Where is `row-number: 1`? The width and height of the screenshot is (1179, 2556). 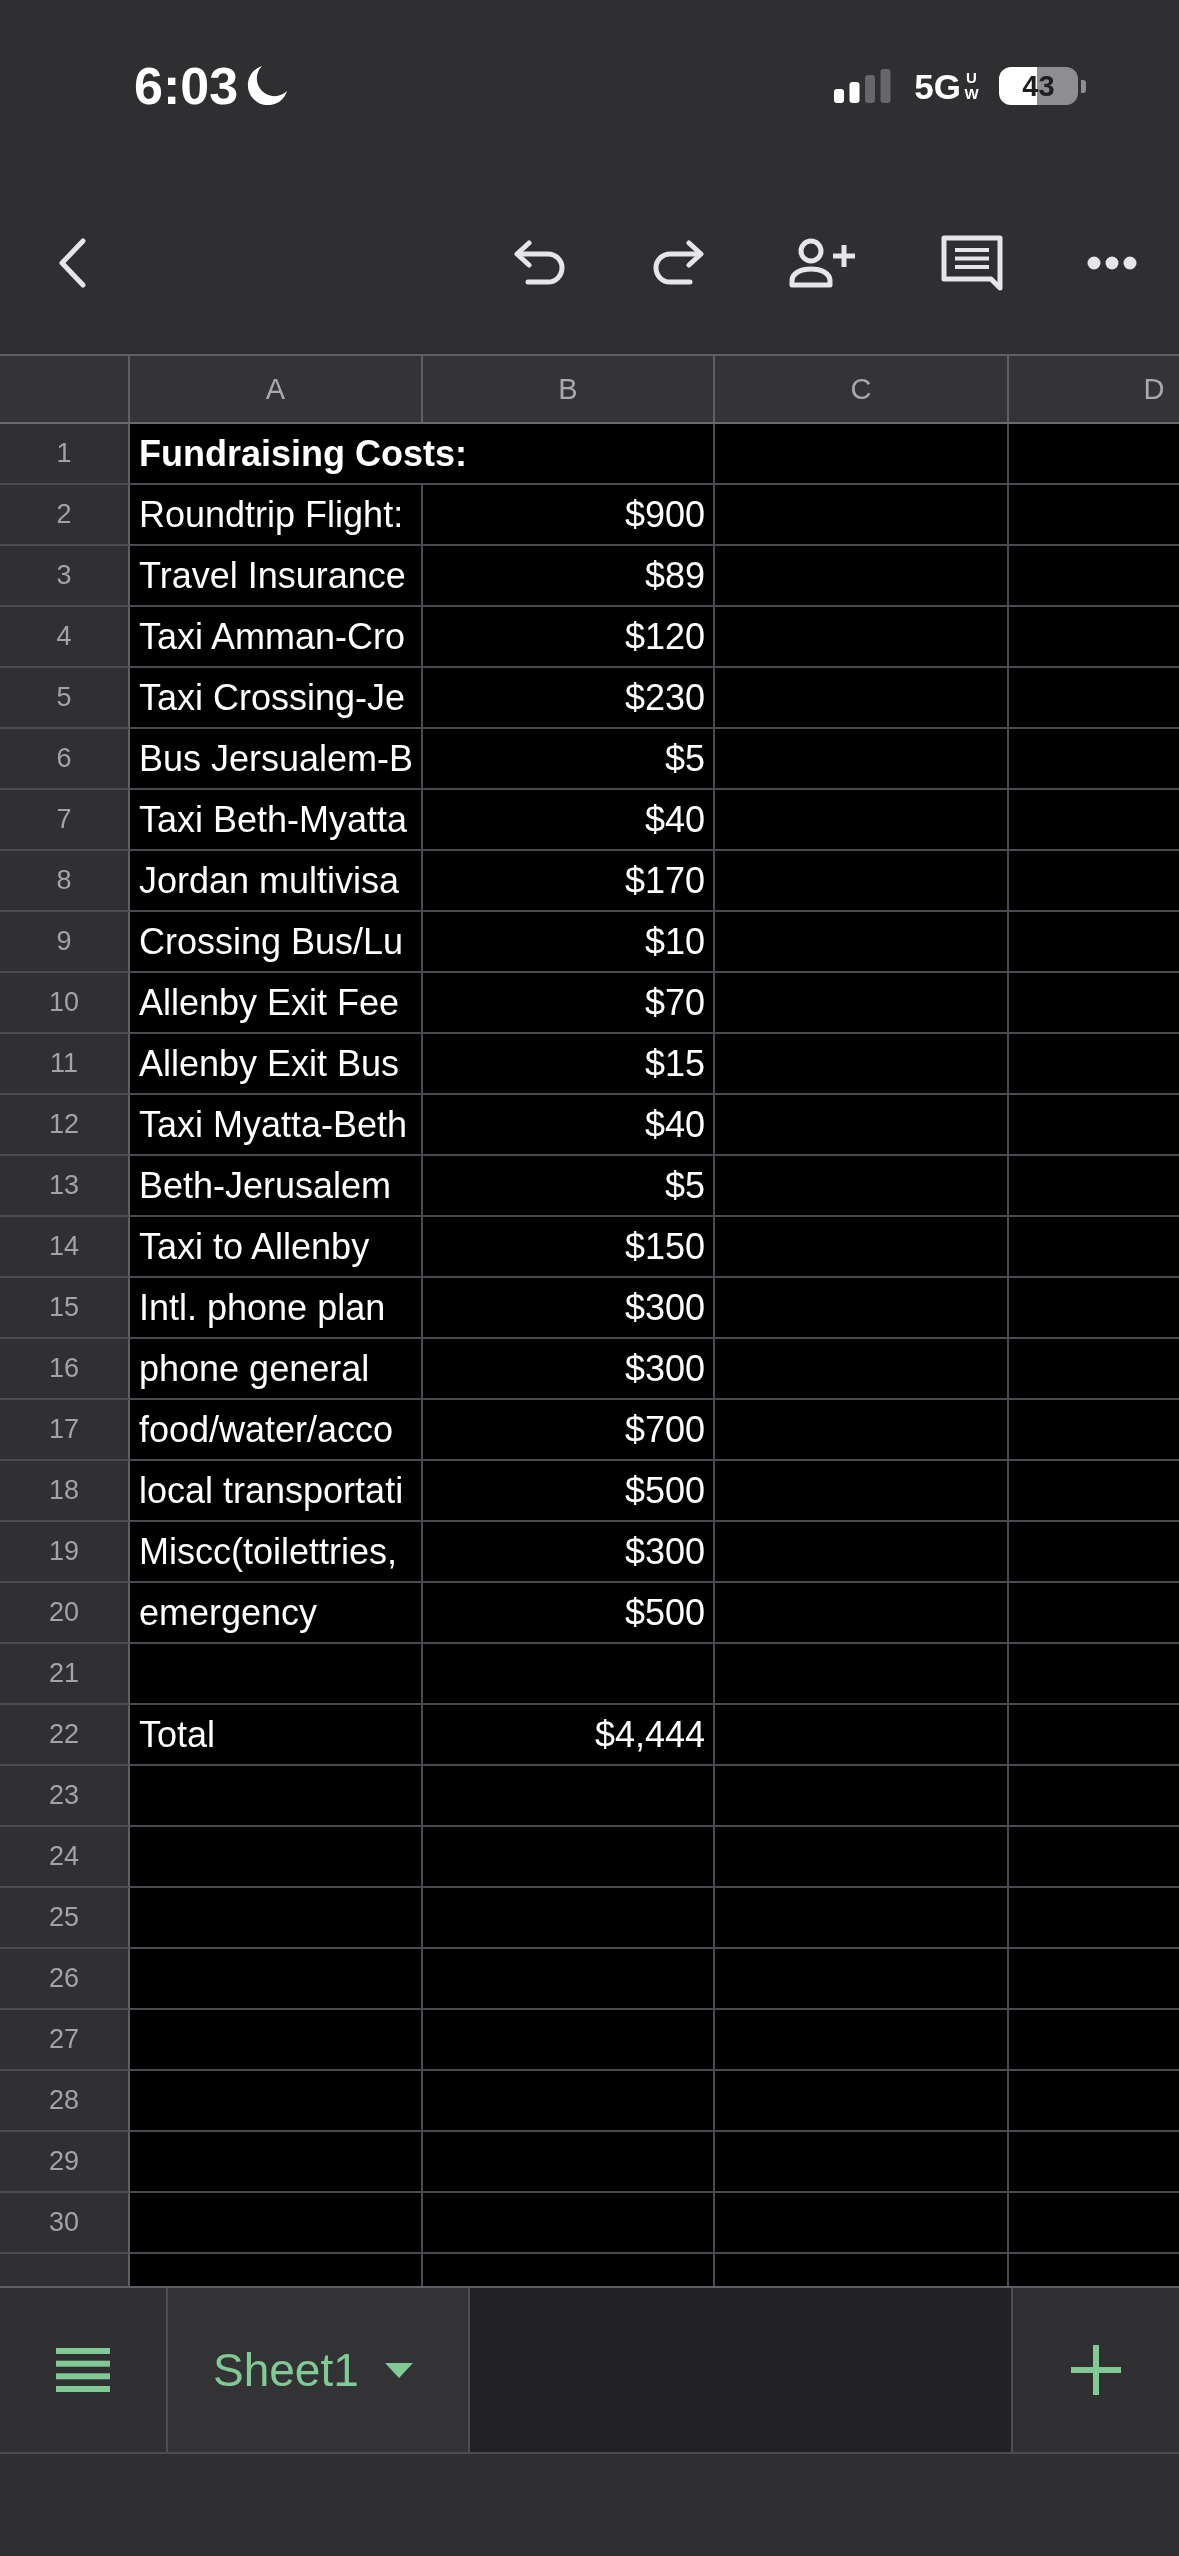
row-number: 1 is located at coordinates (65, 454).